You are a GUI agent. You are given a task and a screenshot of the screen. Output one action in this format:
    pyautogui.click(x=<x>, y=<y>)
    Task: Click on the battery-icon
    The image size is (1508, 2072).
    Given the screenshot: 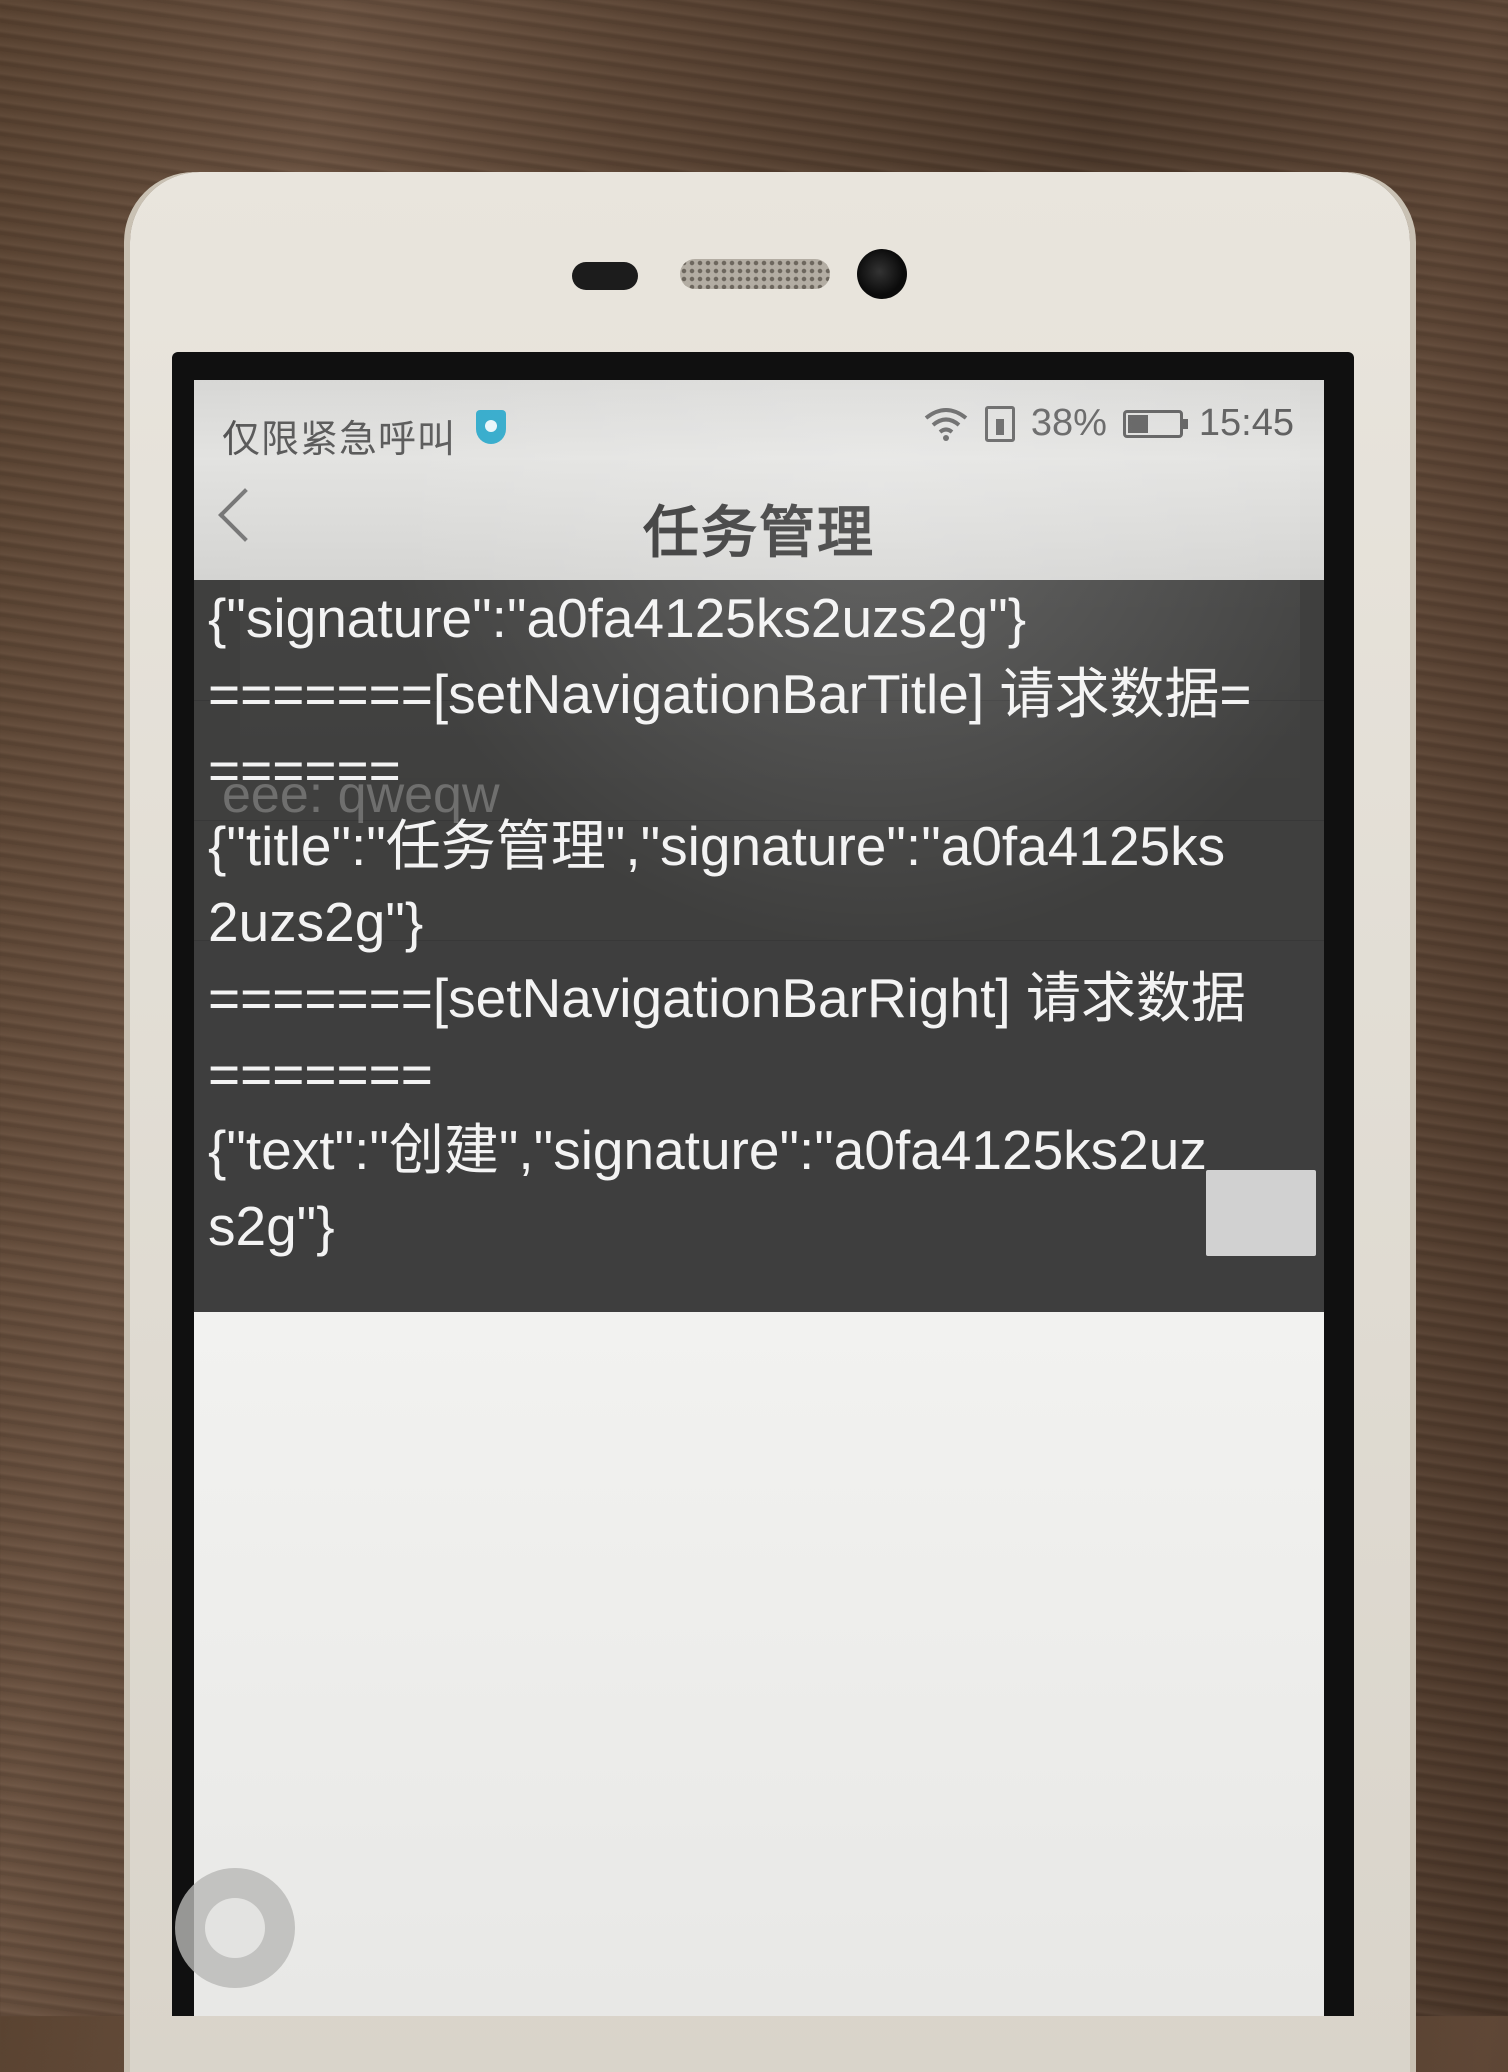 What is the action you would take?
    pyautogui.click(x=1155, y=423)
    